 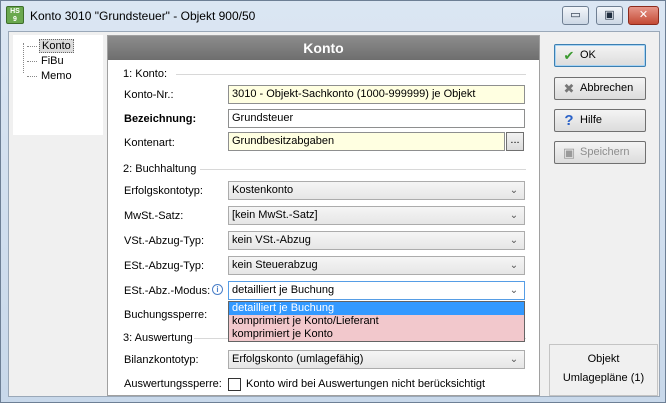 I want to click on hilfe-button: ? Hilfe, so click(x=600, y=120).